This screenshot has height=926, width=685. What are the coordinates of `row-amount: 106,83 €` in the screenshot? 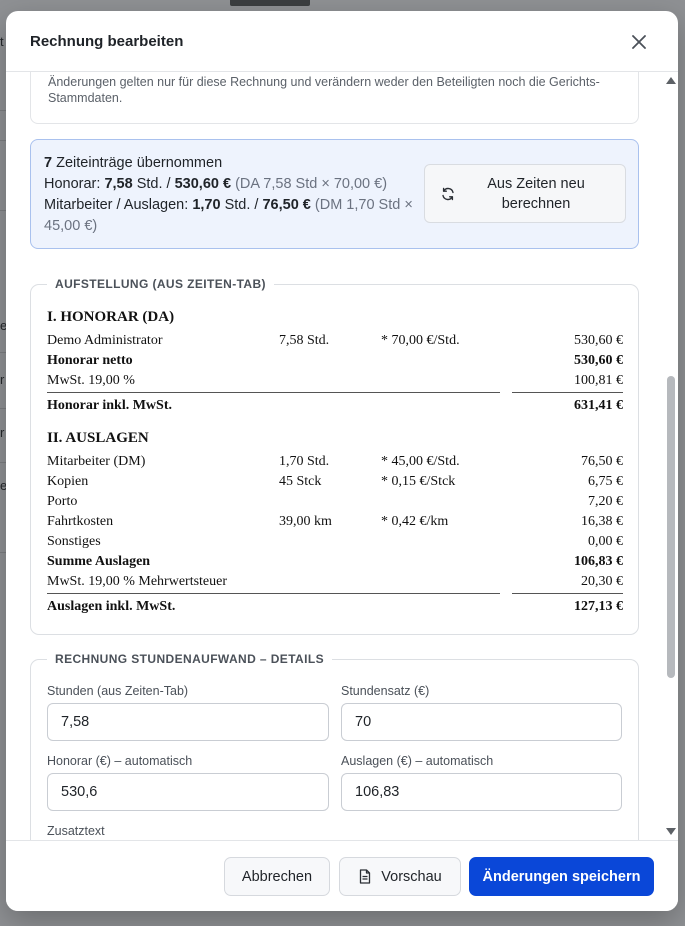 It's located at (598, 561).